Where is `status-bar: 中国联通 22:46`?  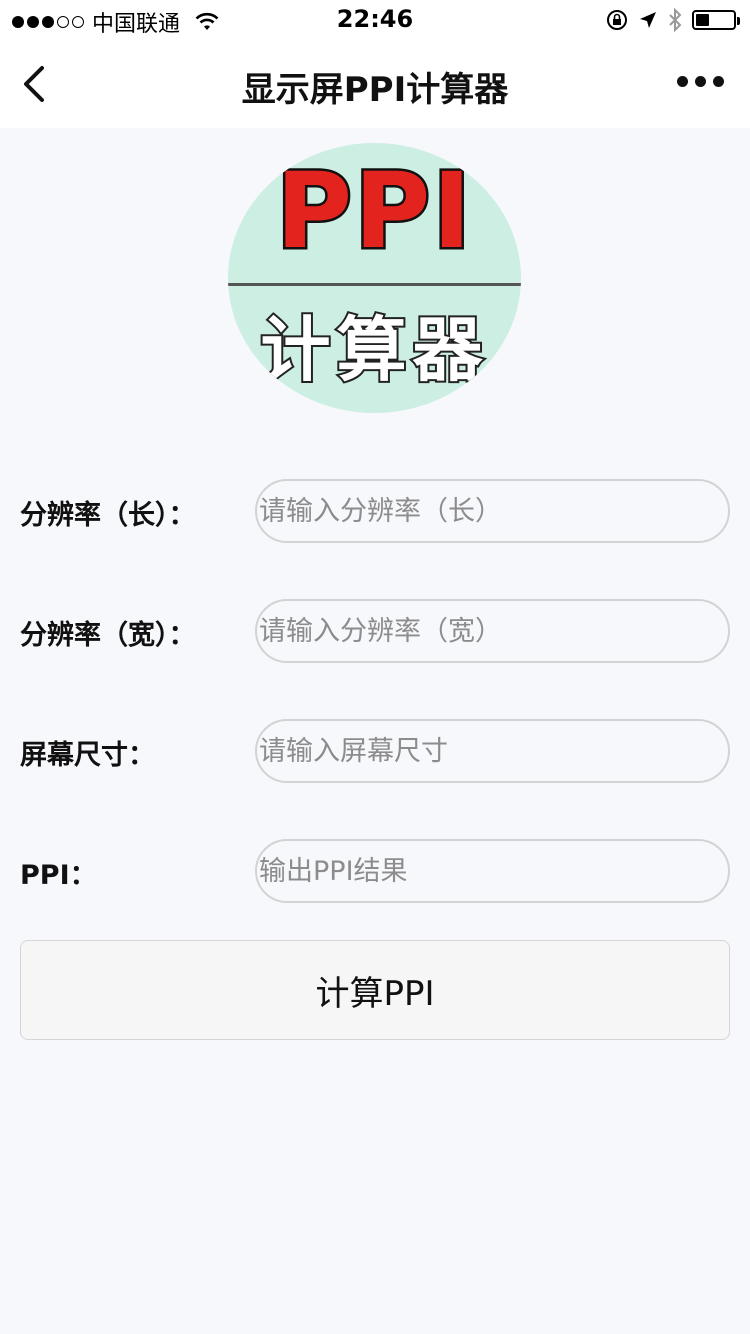
status-bar: 中国联通 22:46 is located at coordinates (375, 20).